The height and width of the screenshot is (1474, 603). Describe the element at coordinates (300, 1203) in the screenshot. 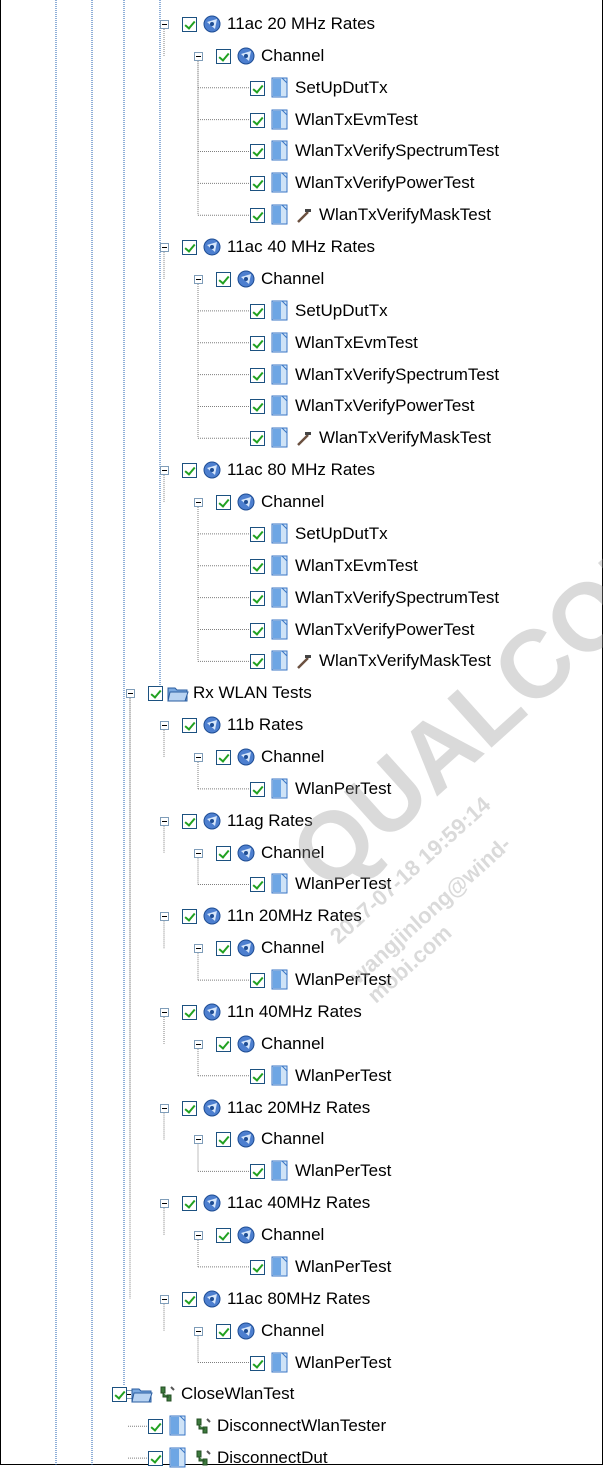

I see `tree-node-11ac-40mhz-rates: 11ac 40MHz Rates` at that location.